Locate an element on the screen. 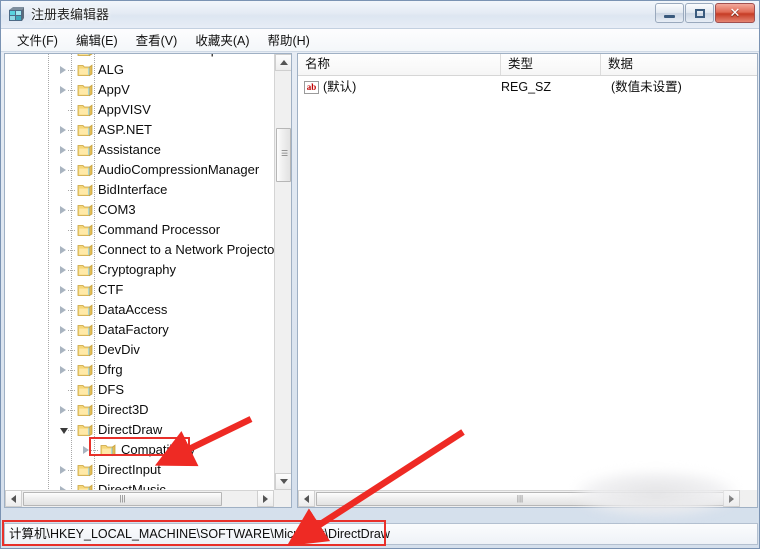 The width and height of the screenshot is (760, 549). tree-scroll-thumb: ☰ is located at coordinates (283, 155).